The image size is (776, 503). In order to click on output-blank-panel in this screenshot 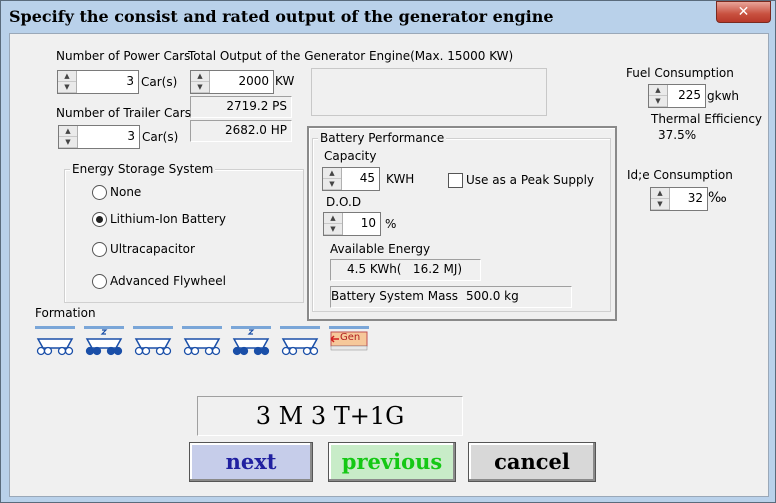, I will do `click(429, 92)`.